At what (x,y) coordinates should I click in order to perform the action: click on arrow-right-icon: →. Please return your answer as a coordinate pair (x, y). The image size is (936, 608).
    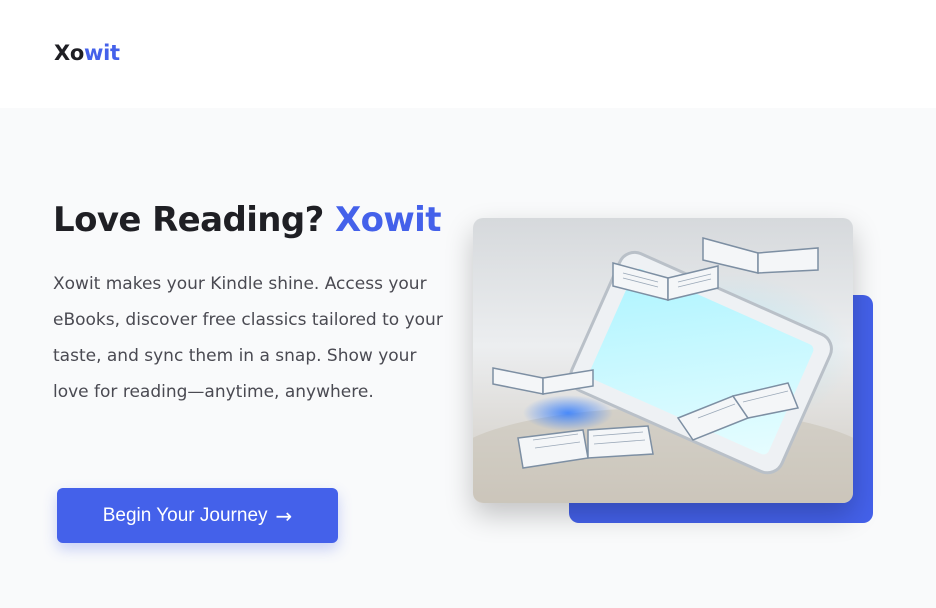
    Looking at the image, I should click on (284, 515).